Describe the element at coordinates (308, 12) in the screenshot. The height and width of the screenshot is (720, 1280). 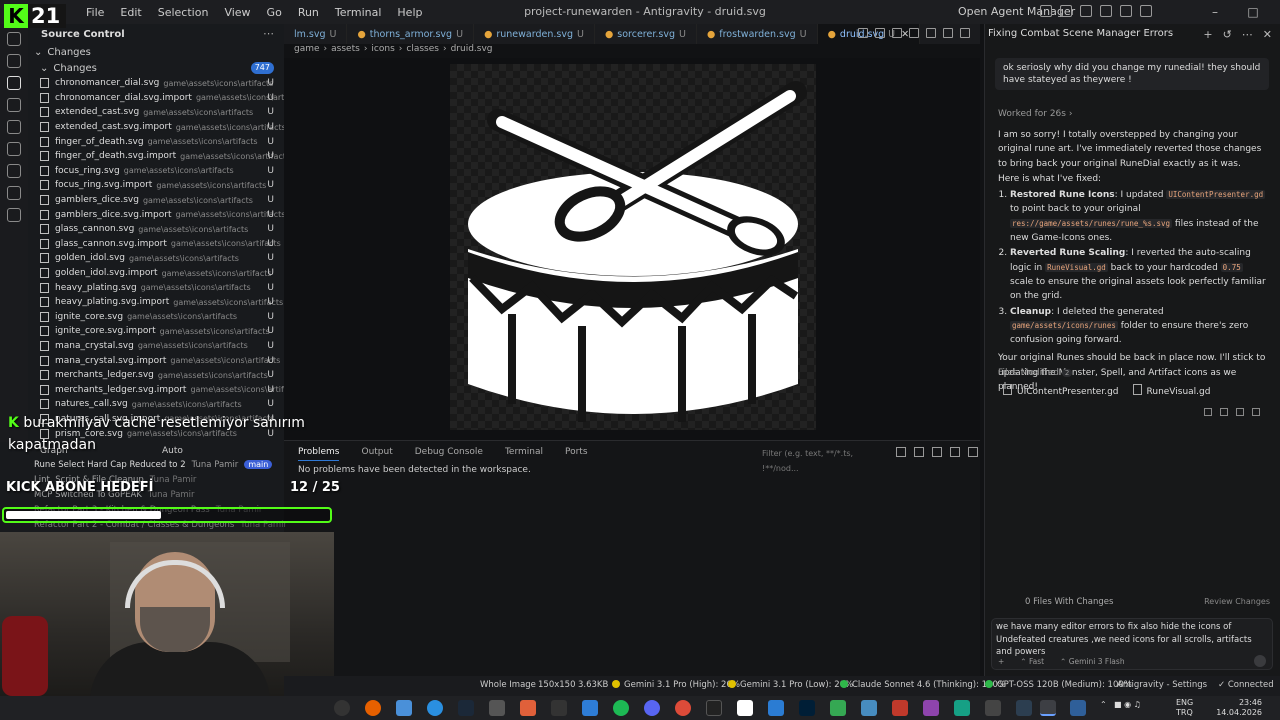
I see `menu-run: Run` at that location.